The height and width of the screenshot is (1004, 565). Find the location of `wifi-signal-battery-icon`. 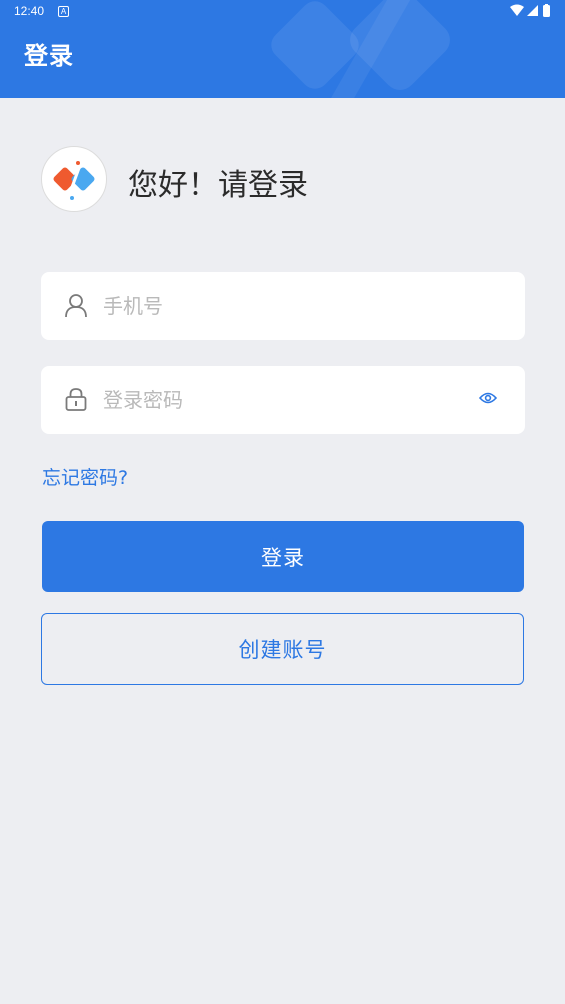

wifi-signal-battery-icon is located at coordinates (530, 10).